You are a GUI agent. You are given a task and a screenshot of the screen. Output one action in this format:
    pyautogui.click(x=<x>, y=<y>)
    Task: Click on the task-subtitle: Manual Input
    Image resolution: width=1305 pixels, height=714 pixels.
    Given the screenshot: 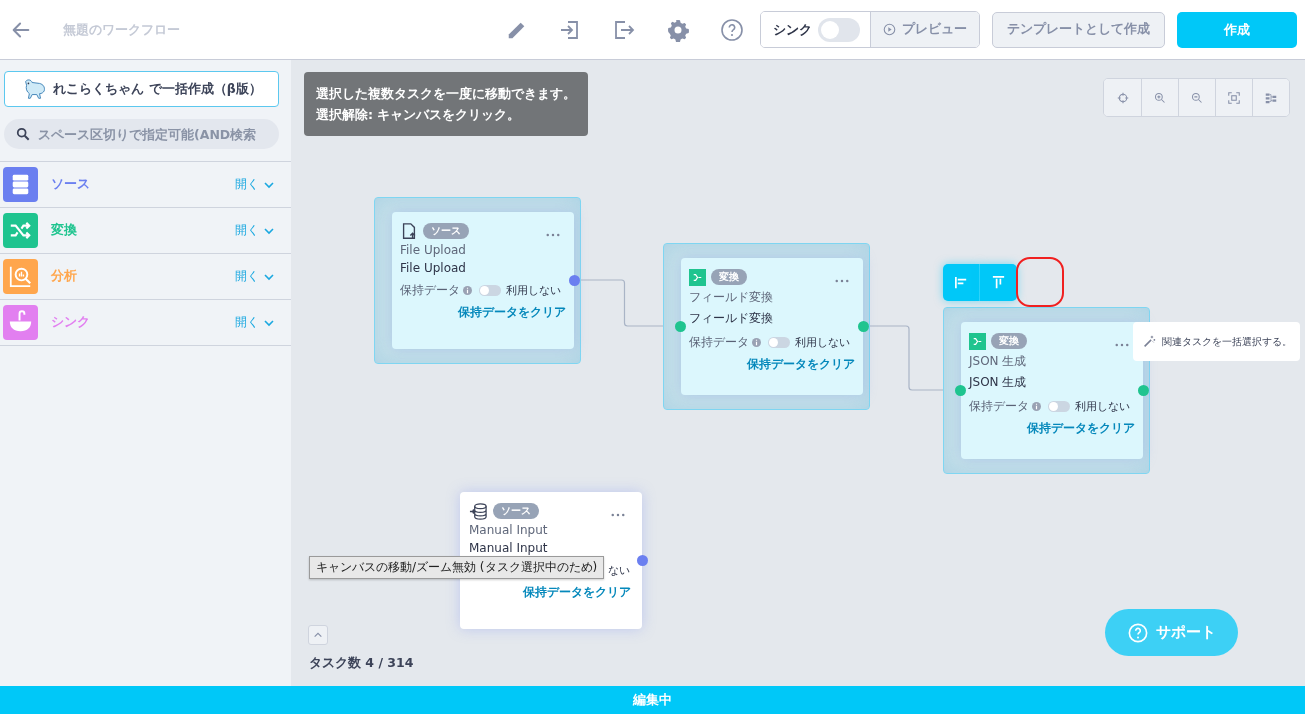 What is the action you would take?
    pyautogui.click(x=509, y=530)
    